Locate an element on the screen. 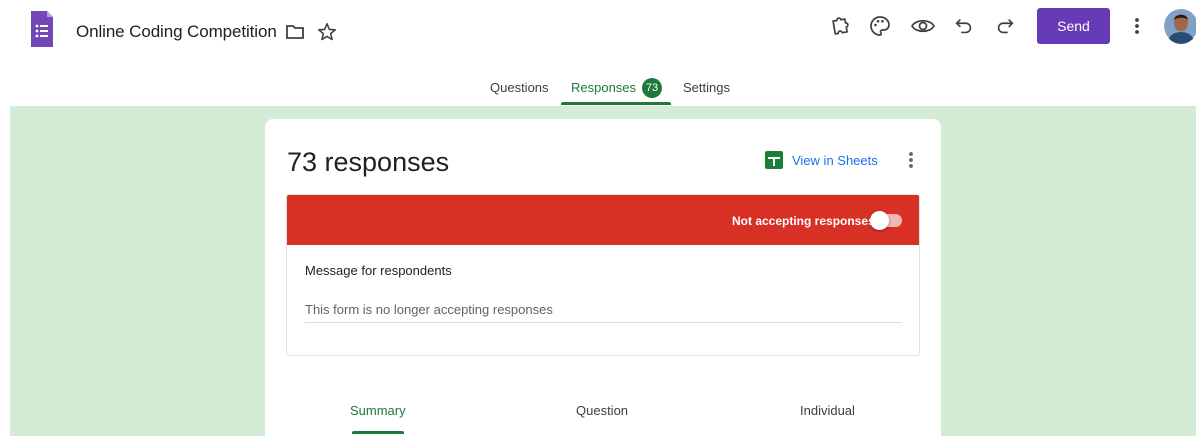 The height and width of the screenshot is (436, 1196). toggle-knob is located at coordinates (879, 220).